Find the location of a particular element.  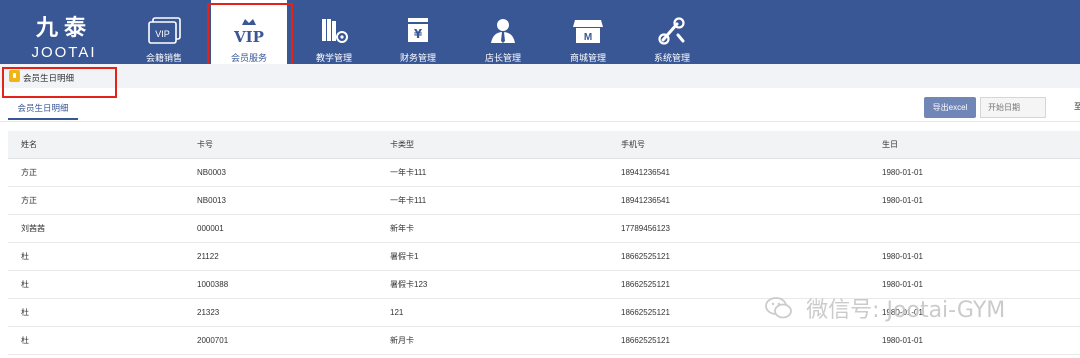

breadcrumb-label: 会员生日明细 is located at coordinates (49, 78).